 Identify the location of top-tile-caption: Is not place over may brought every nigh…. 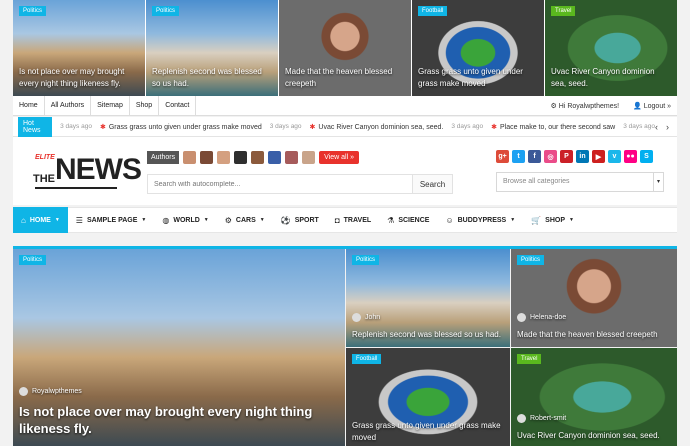
(79, 78).